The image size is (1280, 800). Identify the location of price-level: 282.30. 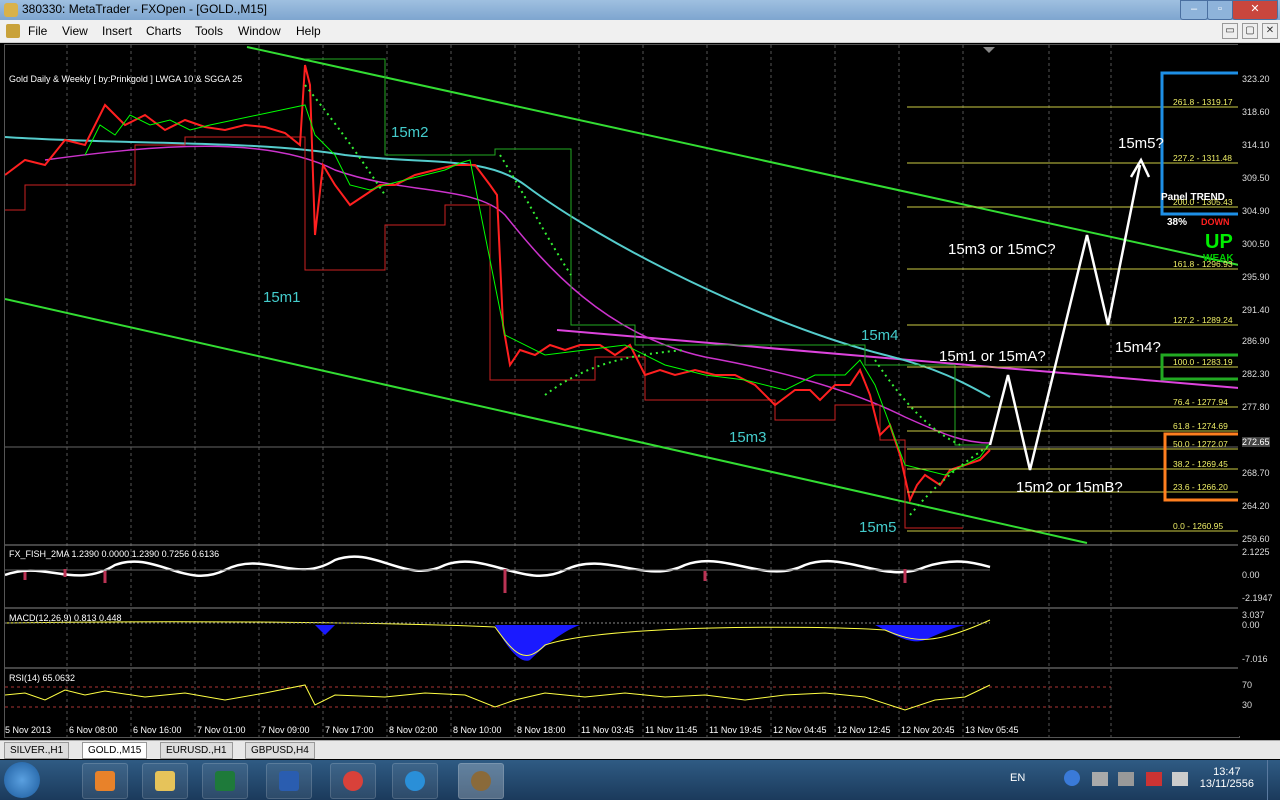
(1256, 374).